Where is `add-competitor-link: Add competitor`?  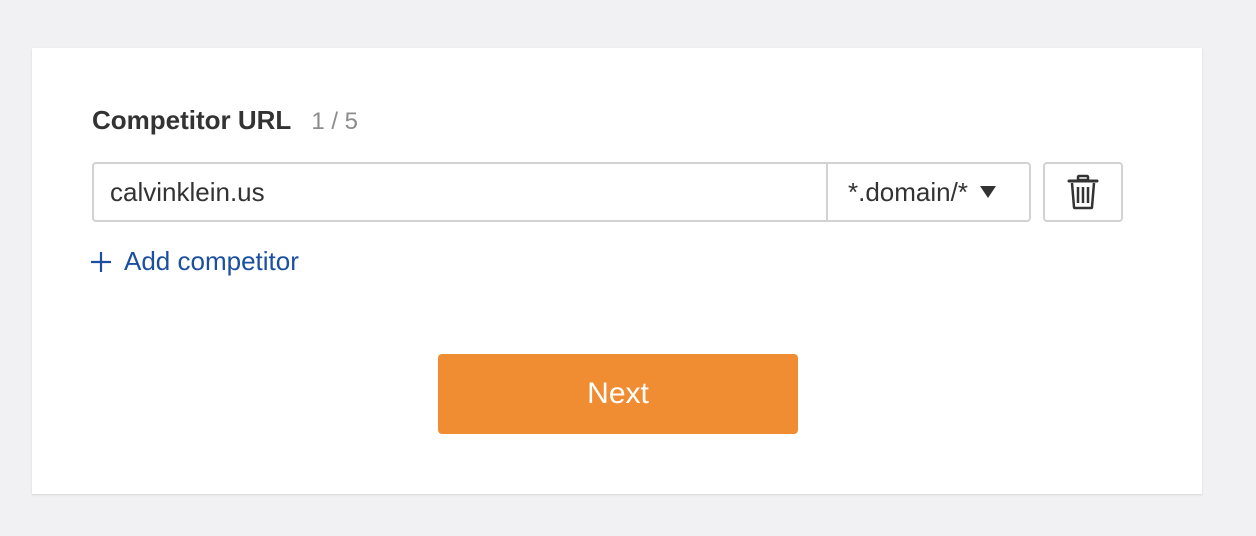 add-competitor-link: Add competitor is located at coordinates (194, 261).